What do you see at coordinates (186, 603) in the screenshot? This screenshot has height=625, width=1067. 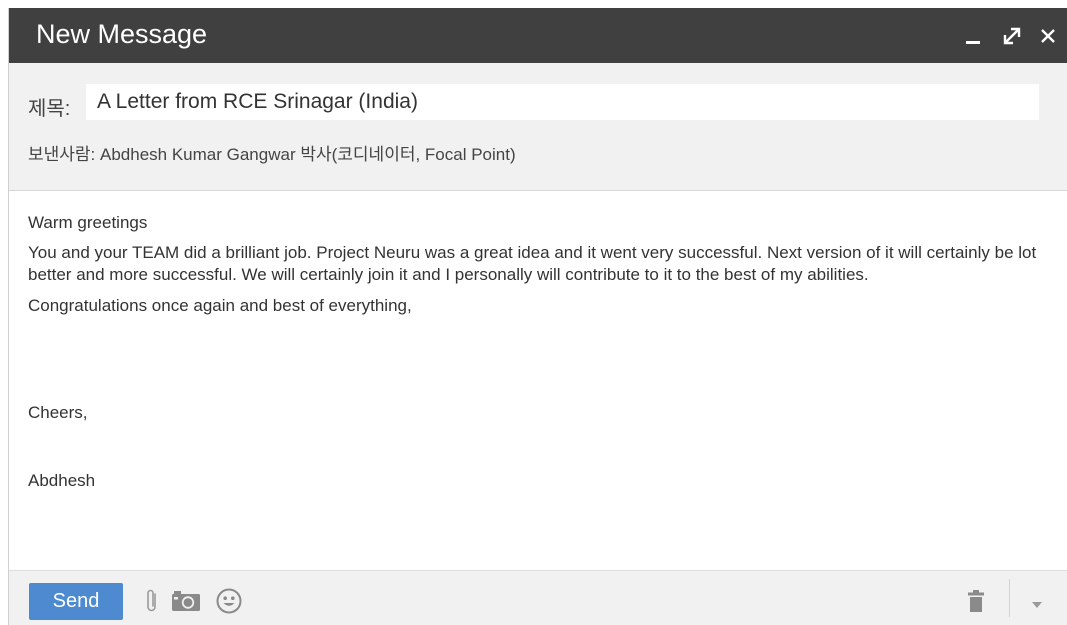 I see `camera-icon` at bounding box center [186, 603].